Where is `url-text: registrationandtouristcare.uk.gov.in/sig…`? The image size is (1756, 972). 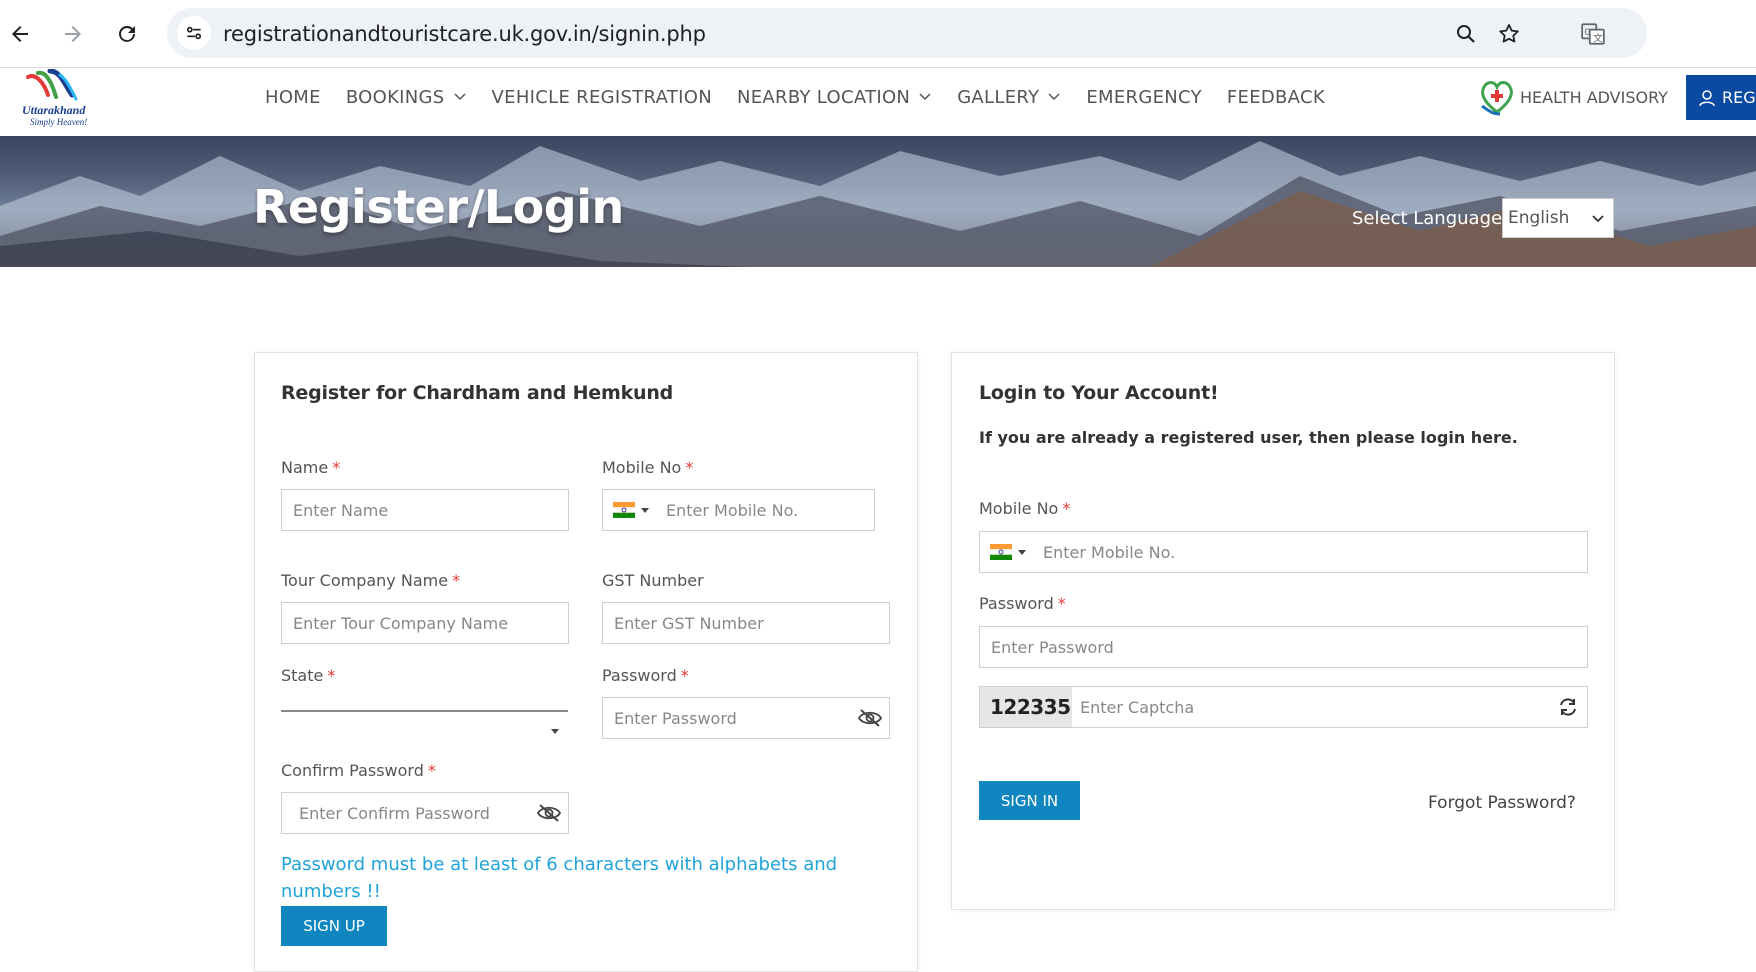
url-text: registrationandtouristcare.uk.gov.in/sig… is located at coordinates (464, 34).